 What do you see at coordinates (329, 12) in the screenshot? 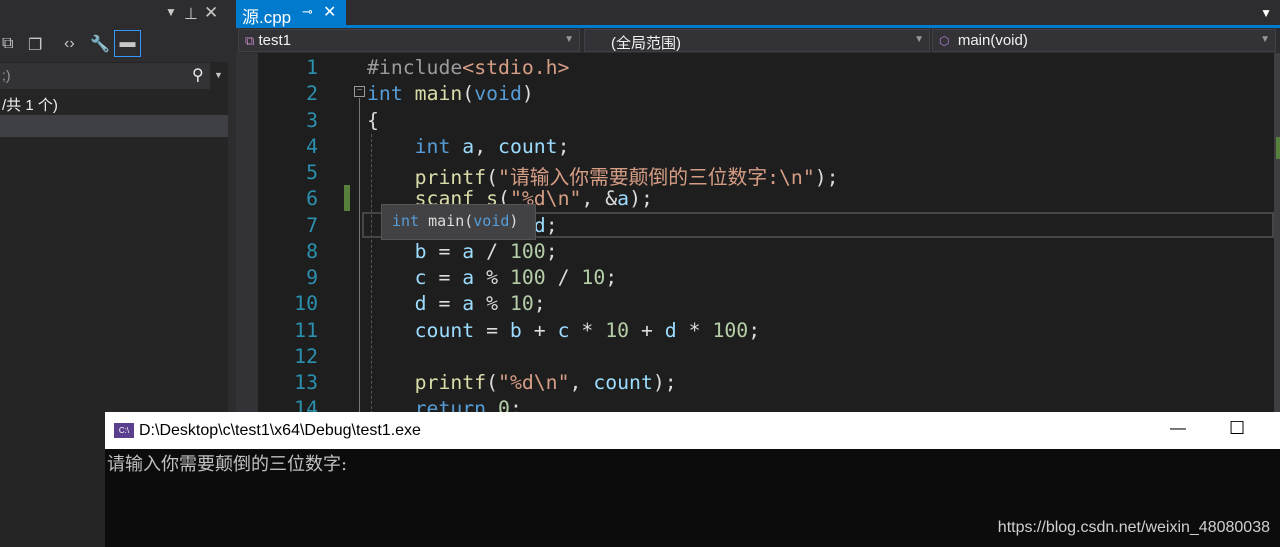
I see `close-tab-icon: ✕` at bounding box center [329, 12].